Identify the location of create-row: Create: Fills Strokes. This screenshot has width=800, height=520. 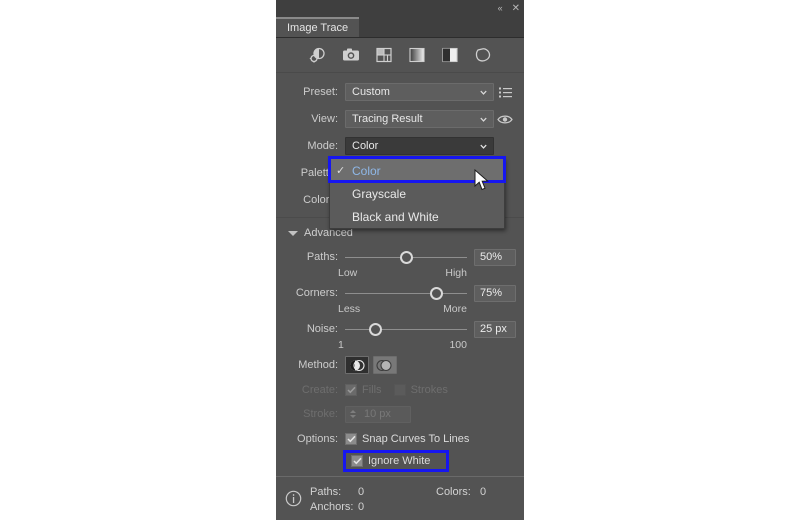
(400, 390).